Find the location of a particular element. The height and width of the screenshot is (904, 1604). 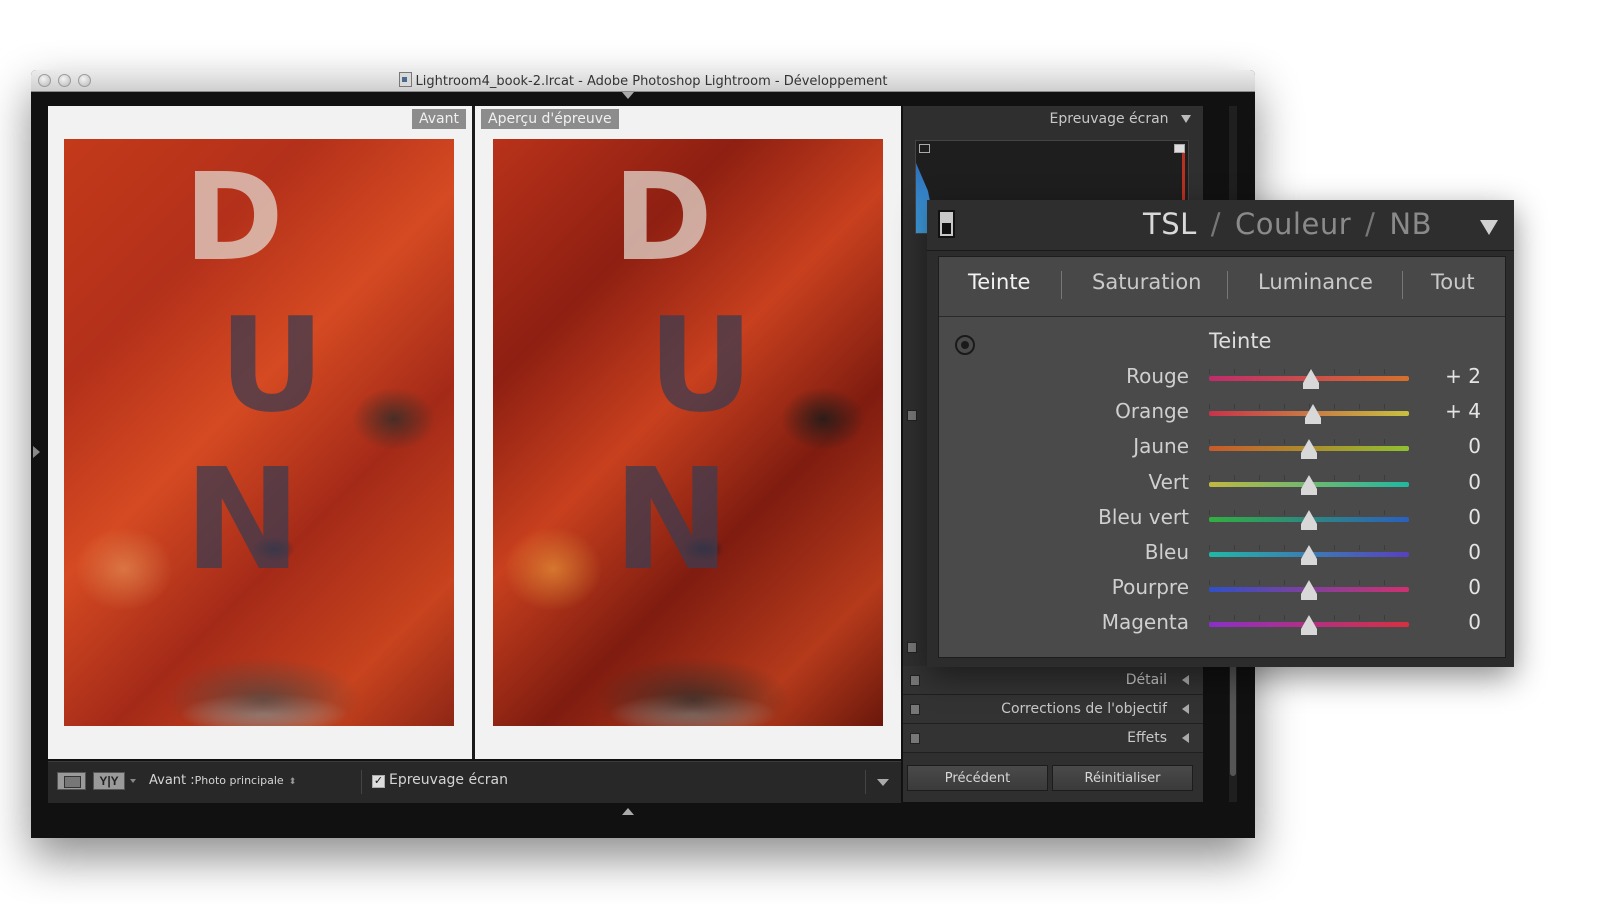

hue-slider-label: Jaune is located at coordinates (1161, 446).